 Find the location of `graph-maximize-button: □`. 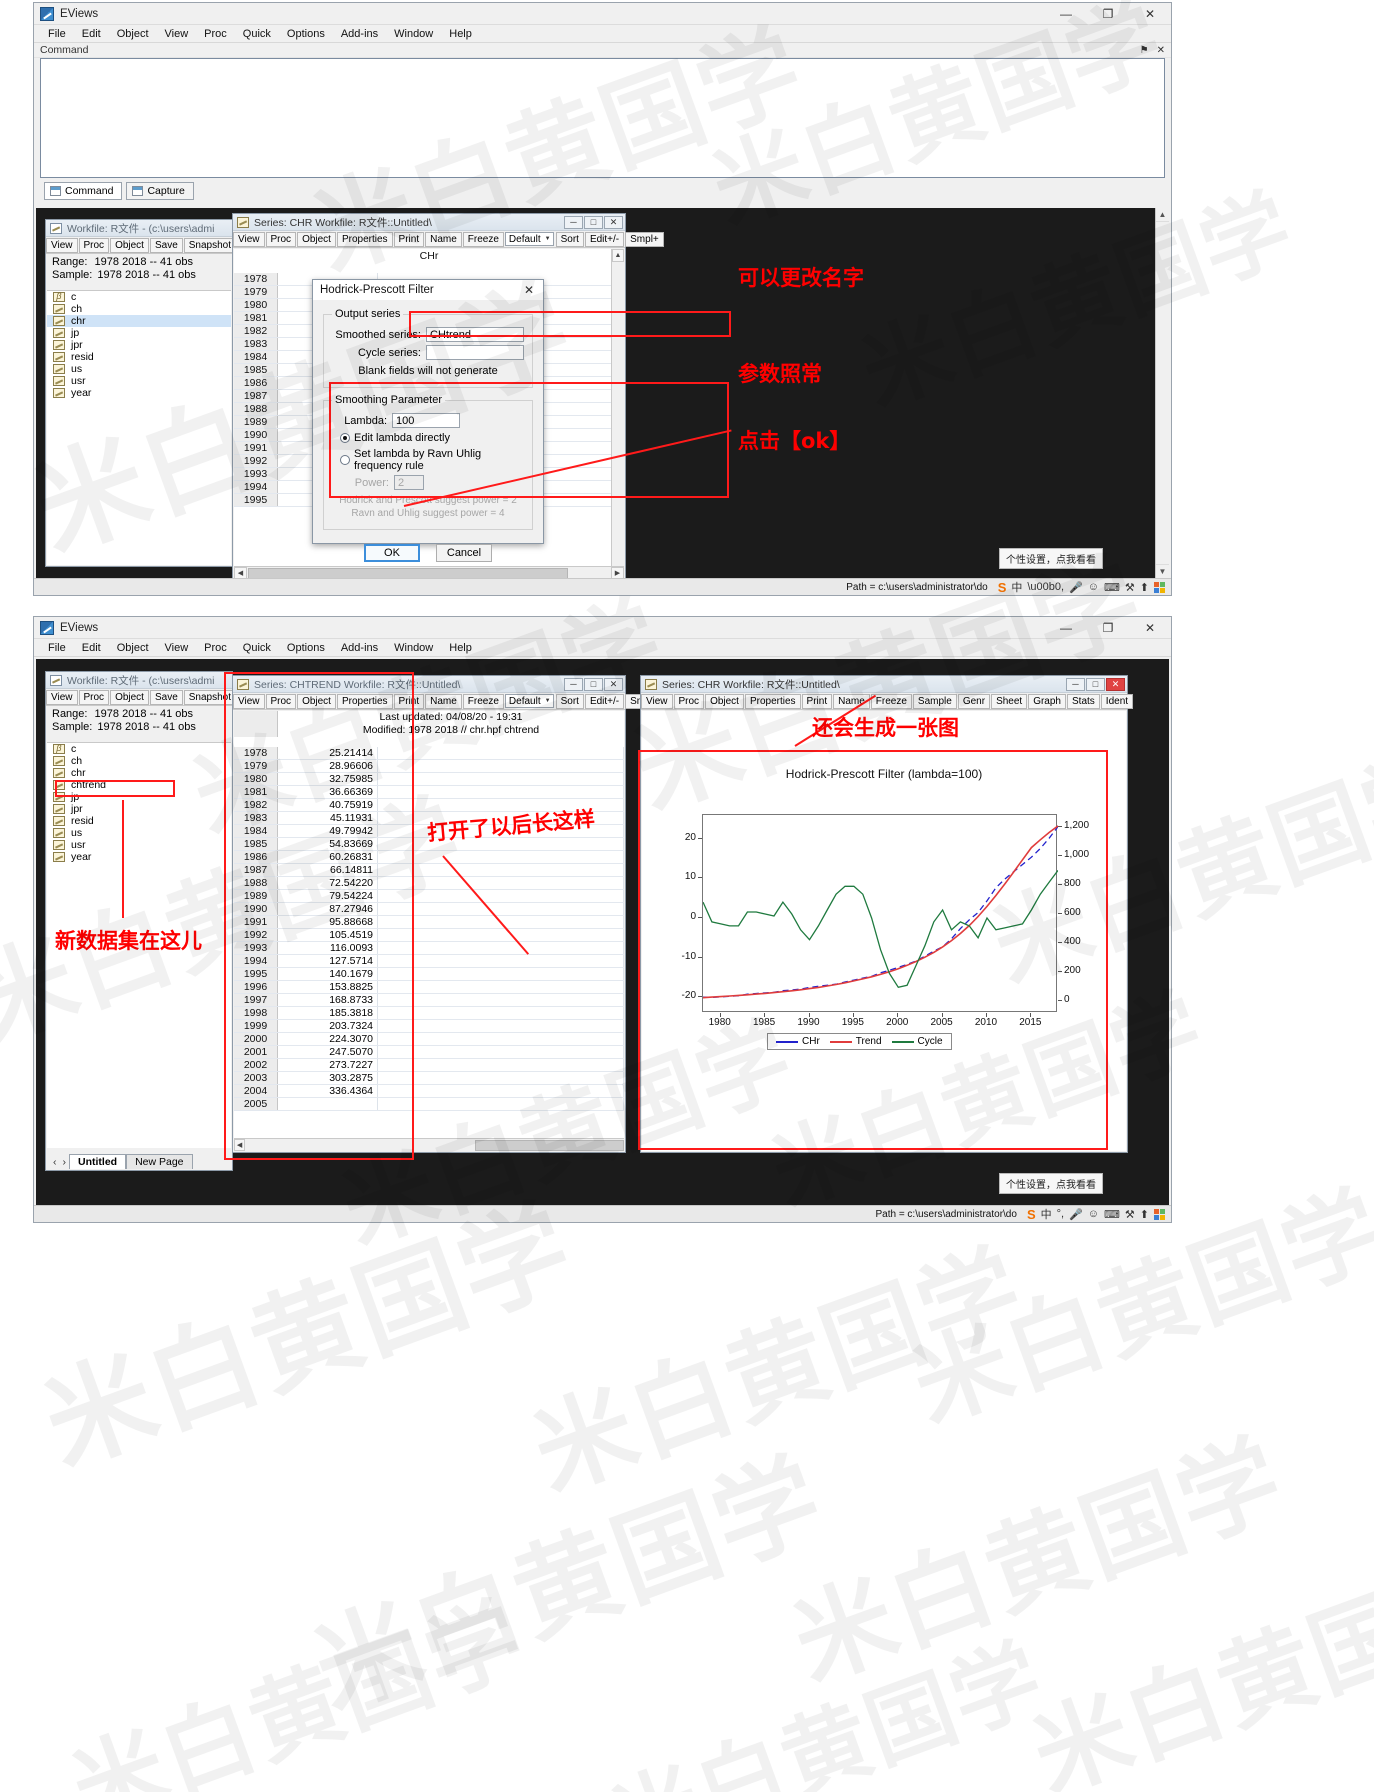

graph-maximize-button: □ is located at coordinates (1095, 684).